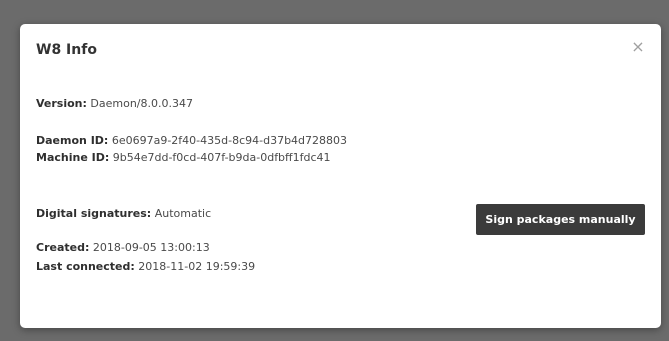 Image resolution: width=669 pixels, height=341 pixels. Describe the element at coordinates (85, 266) in the screenshot. I see `last-connected-label: Last connected:` at that location.